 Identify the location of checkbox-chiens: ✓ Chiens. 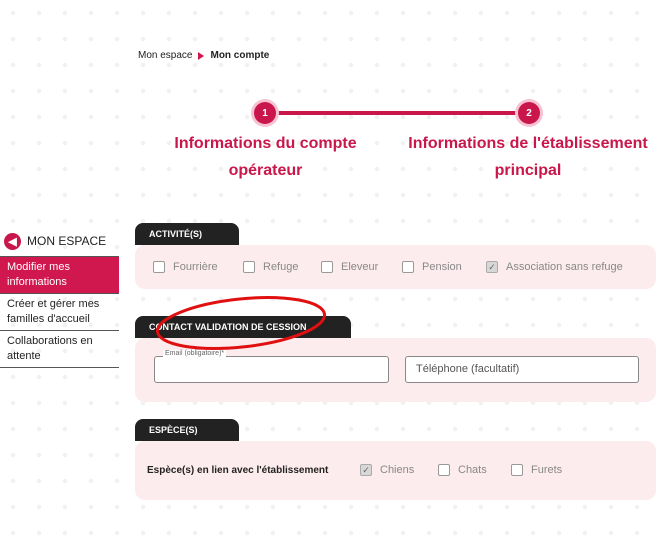
(387, 470).